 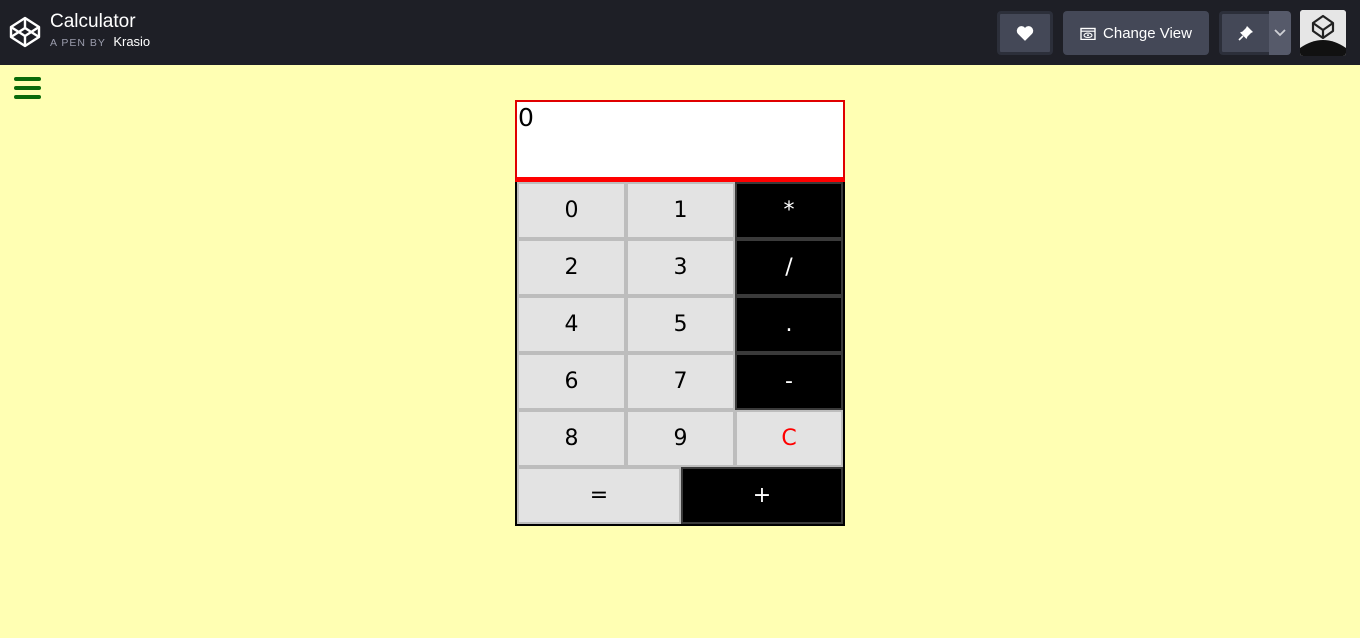 I want to click on pin-button, so click(x=1244, y=33).